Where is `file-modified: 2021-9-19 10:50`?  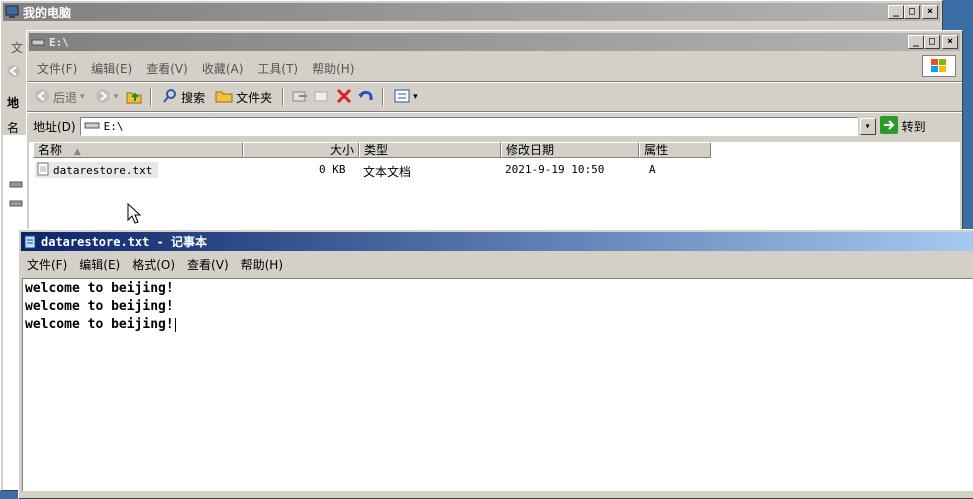
file-modified: 2021-9-19 10:50 is located at coordinates (555, 169).